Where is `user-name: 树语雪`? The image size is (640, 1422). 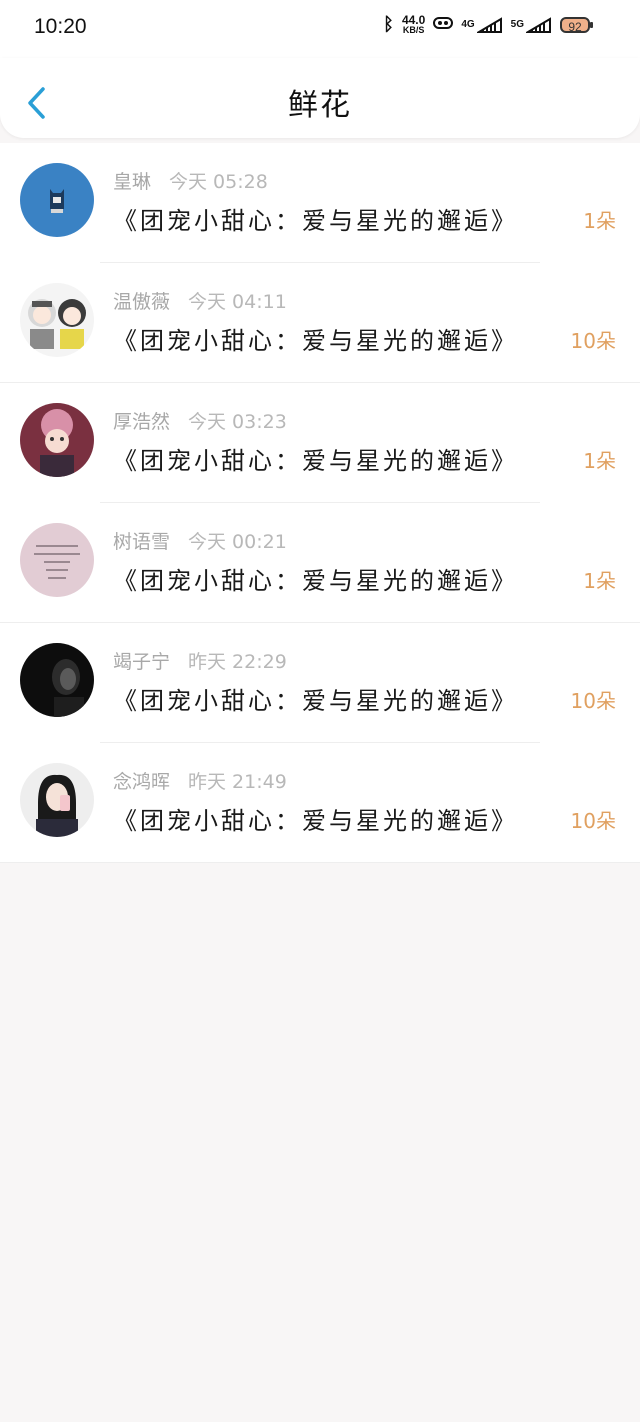 user-name: 树语雪 is located at coordinates (142, 542).